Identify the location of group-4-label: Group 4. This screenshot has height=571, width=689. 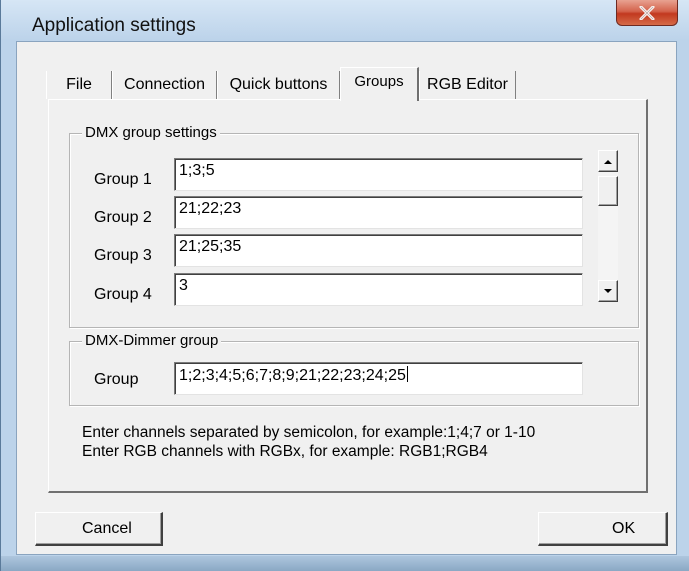
(123, 294).